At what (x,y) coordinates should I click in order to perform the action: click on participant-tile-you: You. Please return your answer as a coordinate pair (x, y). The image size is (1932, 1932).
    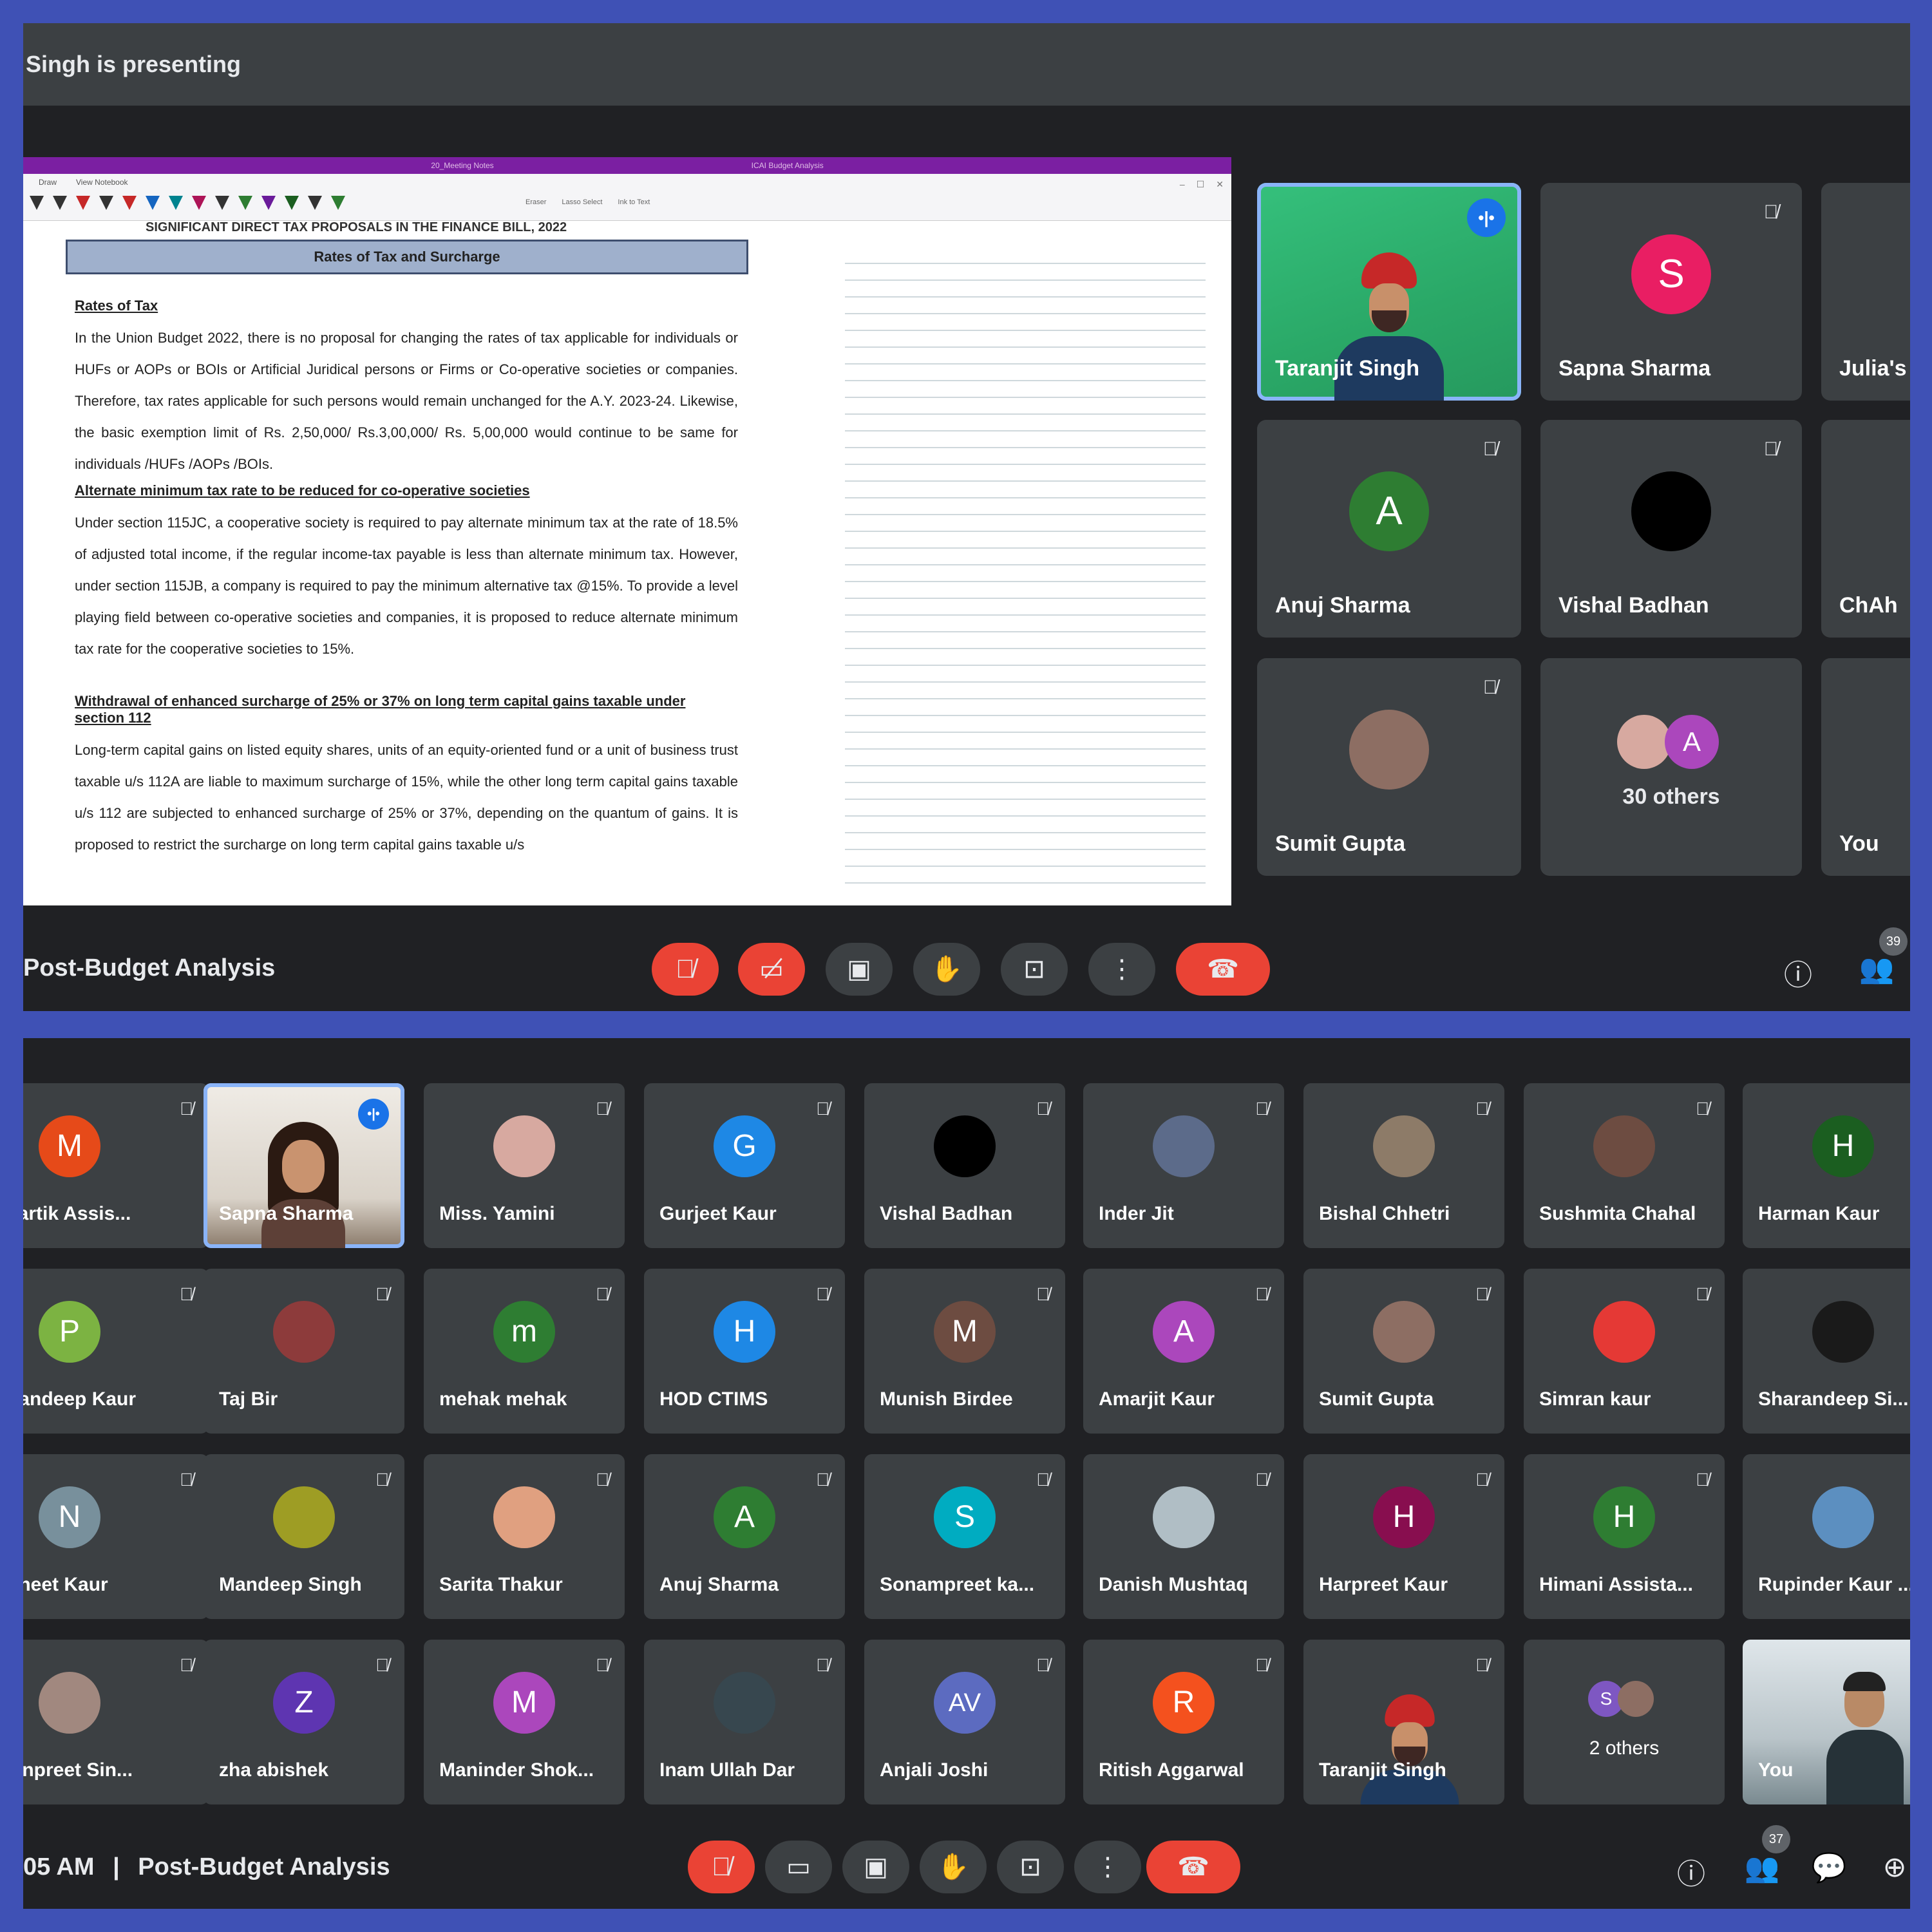
    Looking at the image, I should click on (1865, 767).